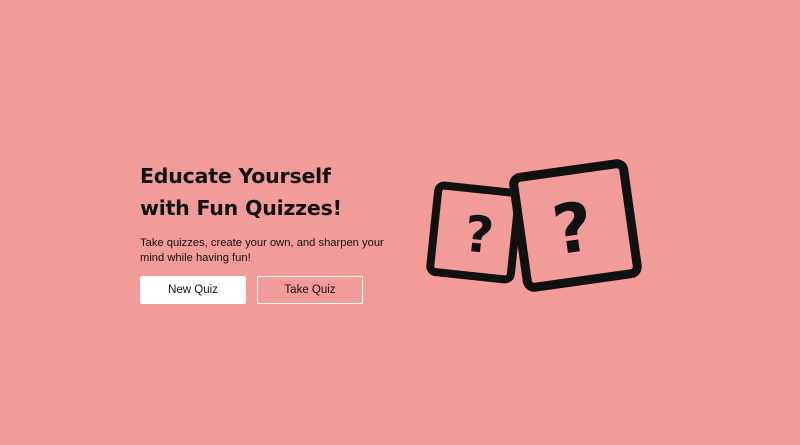 This screenshot has width=800, height=445. I want to click on back-card-question-mark: ?, so click(479, 235).